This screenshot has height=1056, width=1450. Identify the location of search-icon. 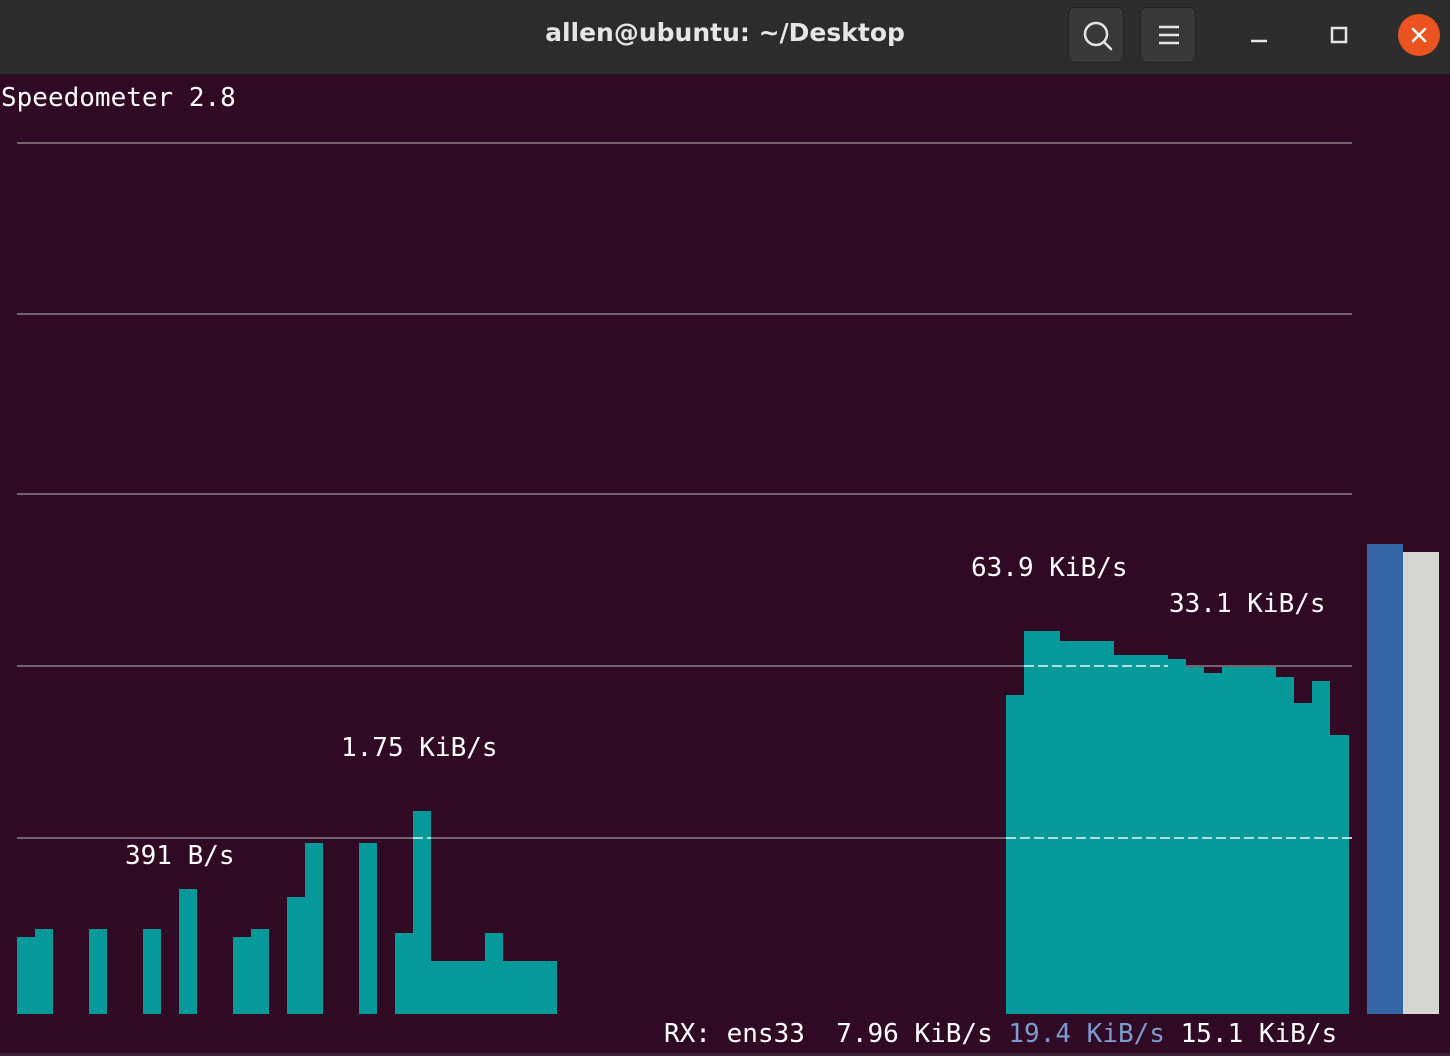
(1098, 36).